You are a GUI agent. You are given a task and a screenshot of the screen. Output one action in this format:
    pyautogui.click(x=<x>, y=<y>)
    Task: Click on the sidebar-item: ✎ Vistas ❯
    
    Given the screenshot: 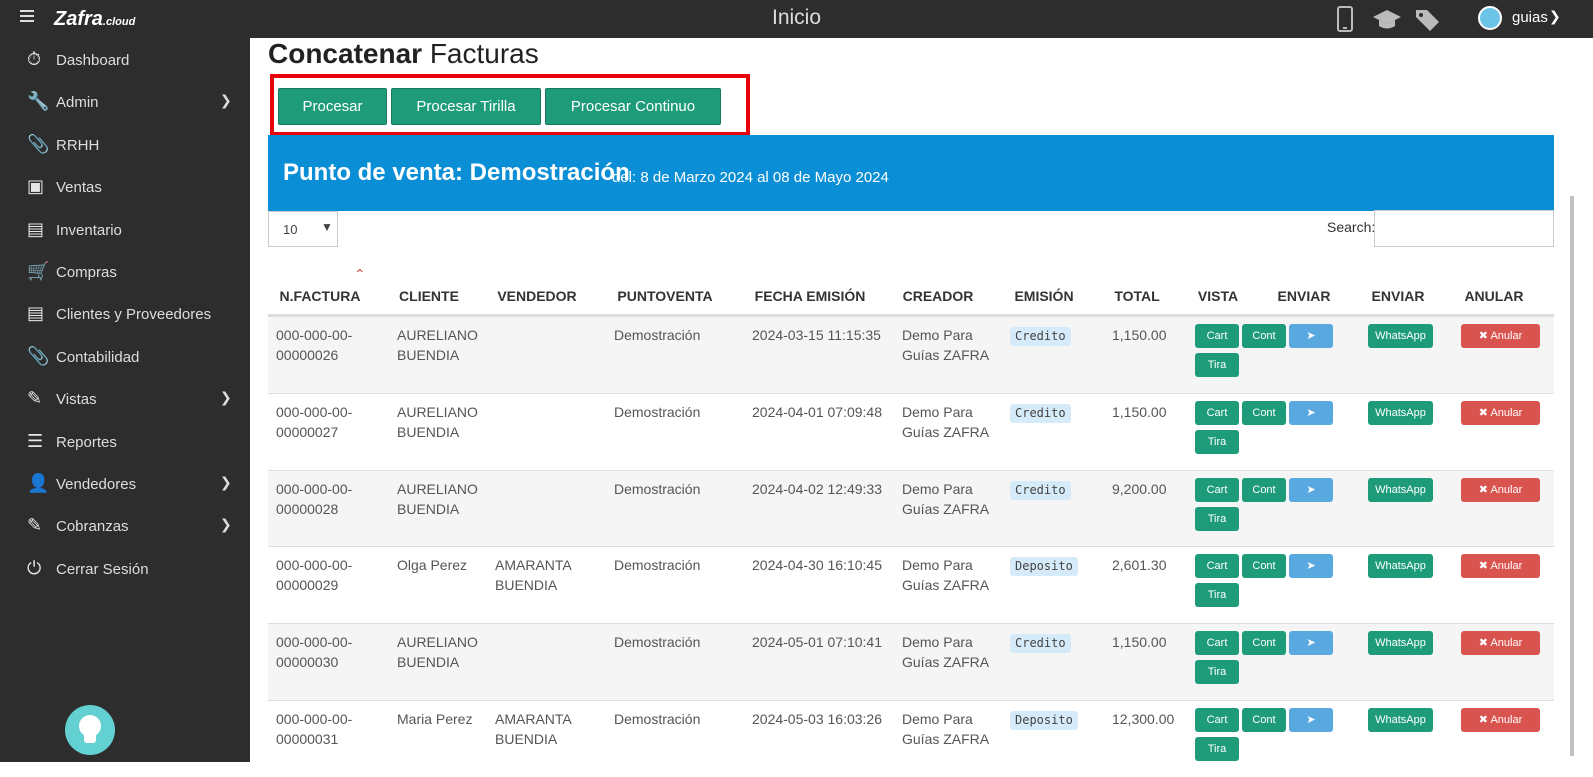 What is the action you would take?
    pyautogui.click(x=125, y=399)
    